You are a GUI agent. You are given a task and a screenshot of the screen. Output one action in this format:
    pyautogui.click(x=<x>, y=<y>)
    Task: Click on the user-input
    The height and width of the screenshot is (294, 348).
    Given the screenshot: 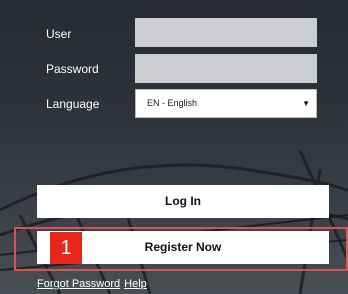 What is the action you would take?
    pyautogui.click(x=226, y=32)
    